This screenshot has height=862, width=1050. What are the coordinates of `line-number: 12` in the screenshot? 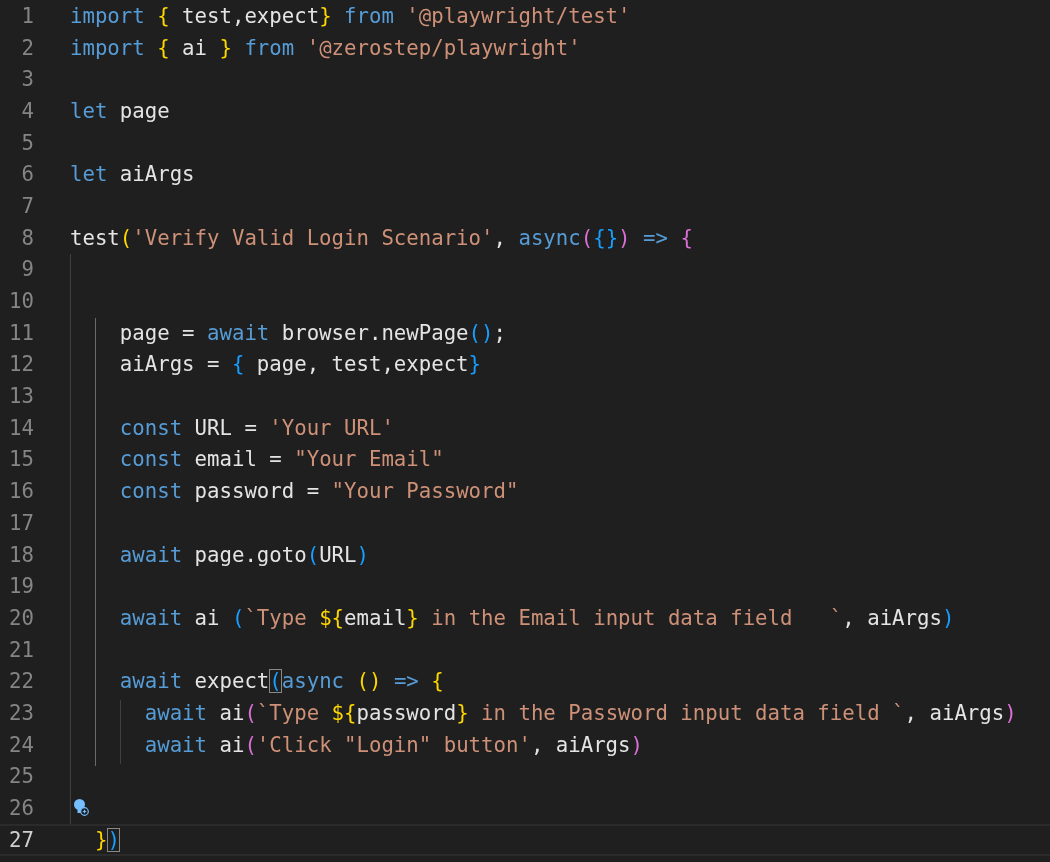 It's located at (21, 364).